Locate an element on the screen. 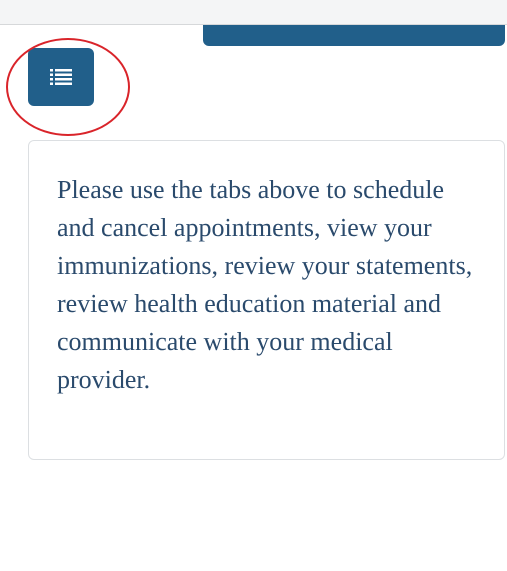  menu-button is located at coordinates (61, 77).